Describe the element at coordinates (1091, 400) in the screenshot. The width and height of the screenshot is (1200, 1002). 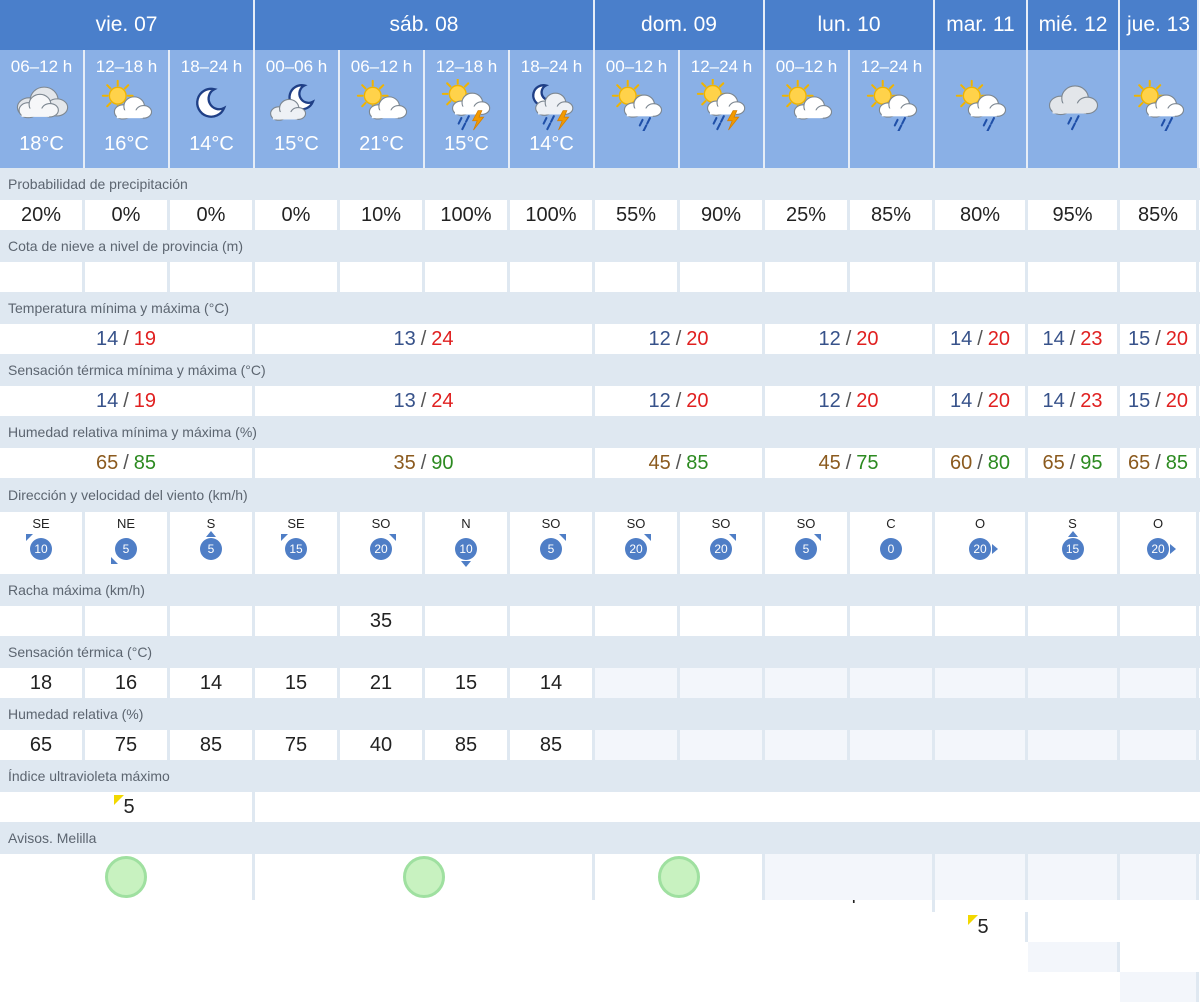
I see `feels-minmax-max: 23` at that location.